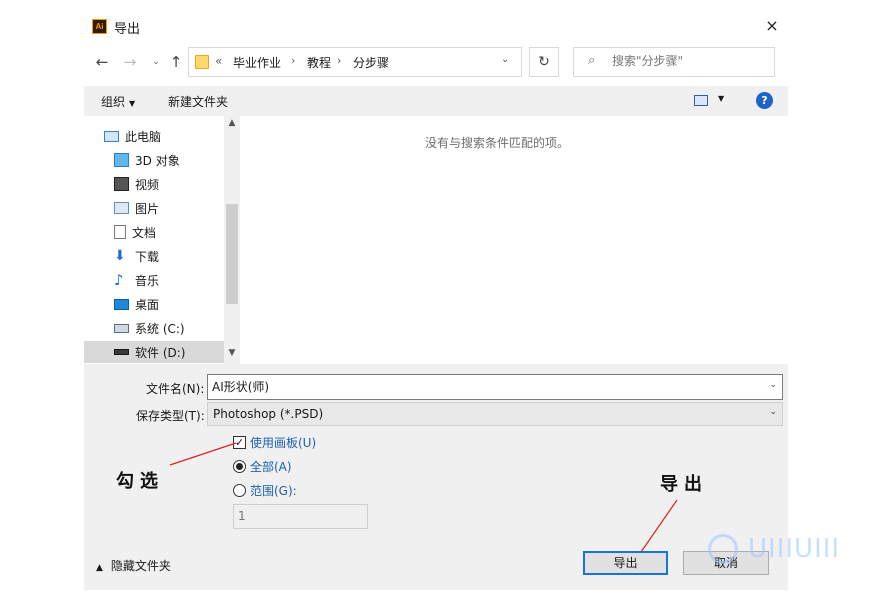 The height and width of the screenshot is (600, 870). I want to click on annotation-export-text: 导出, so click(684, 484).